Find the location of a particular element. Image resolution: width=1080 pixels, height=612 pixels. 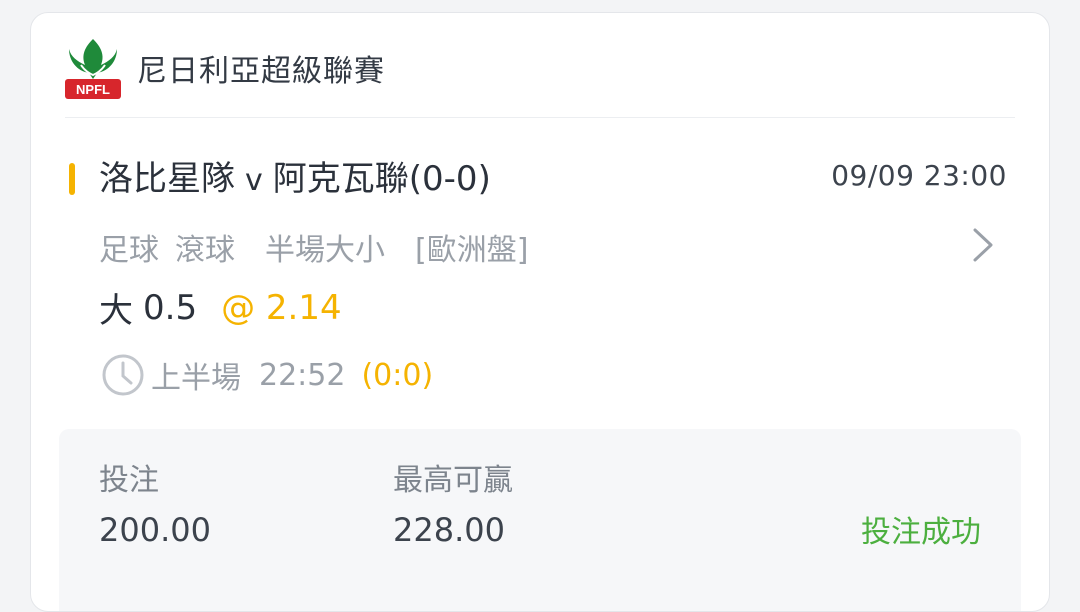

pick-line: 0.5 is located at coordinates (170, 307).